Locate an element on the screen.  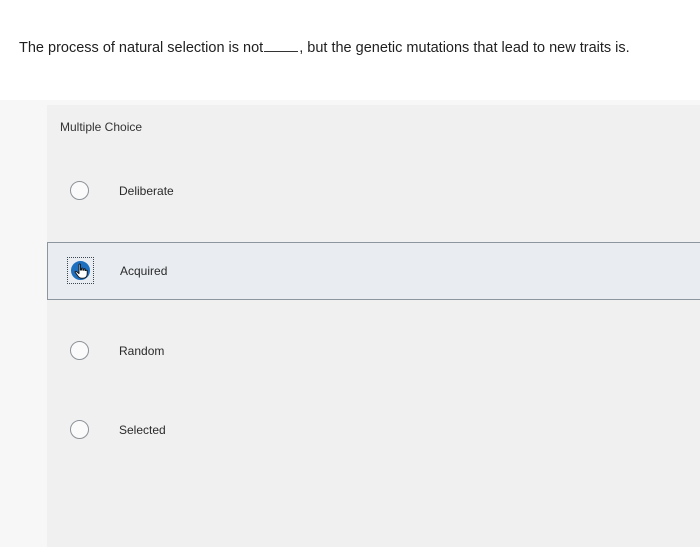
hand-cursor-icon is located at coordinates (81, 271).